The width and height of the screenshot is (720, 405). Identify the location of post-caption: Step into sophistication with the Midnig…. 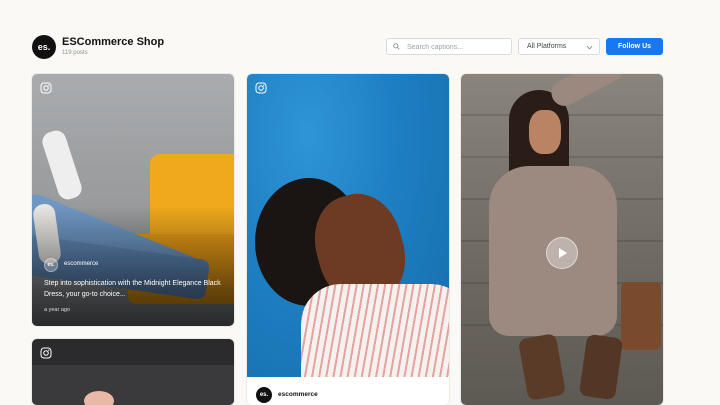
(132, 289).